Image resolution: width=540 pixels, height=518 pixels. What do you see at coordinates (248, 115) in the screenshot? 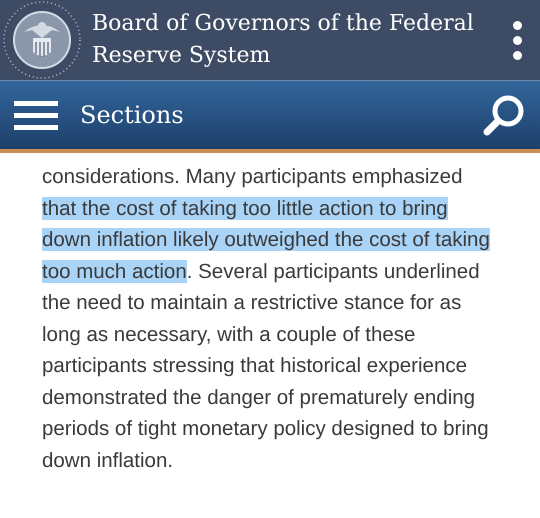
I see `sections-menu-button: Sections` at bounding box center [248, 115].